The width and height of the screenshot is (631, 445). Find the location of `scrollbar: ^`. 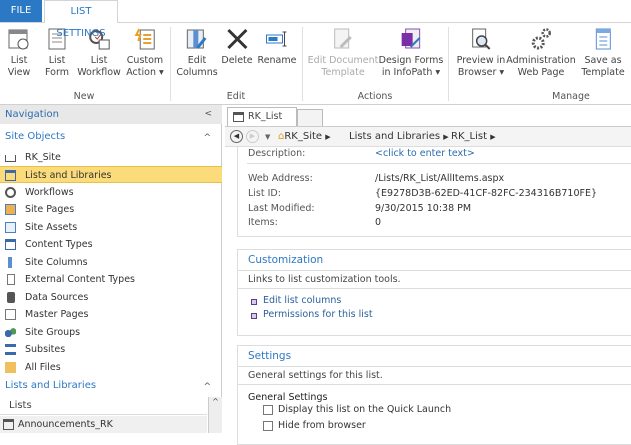

scrollbar: ^ is located at coordinates (215, 415).